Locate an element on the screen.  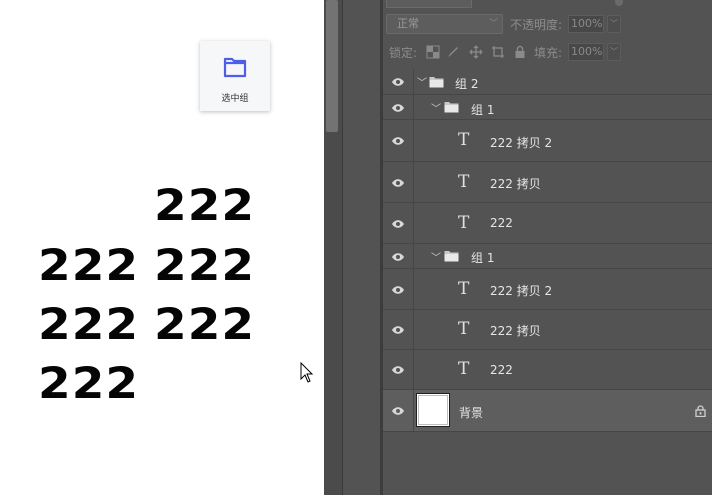
lock-image-pixels-icon is located at coordinates (453, 52).